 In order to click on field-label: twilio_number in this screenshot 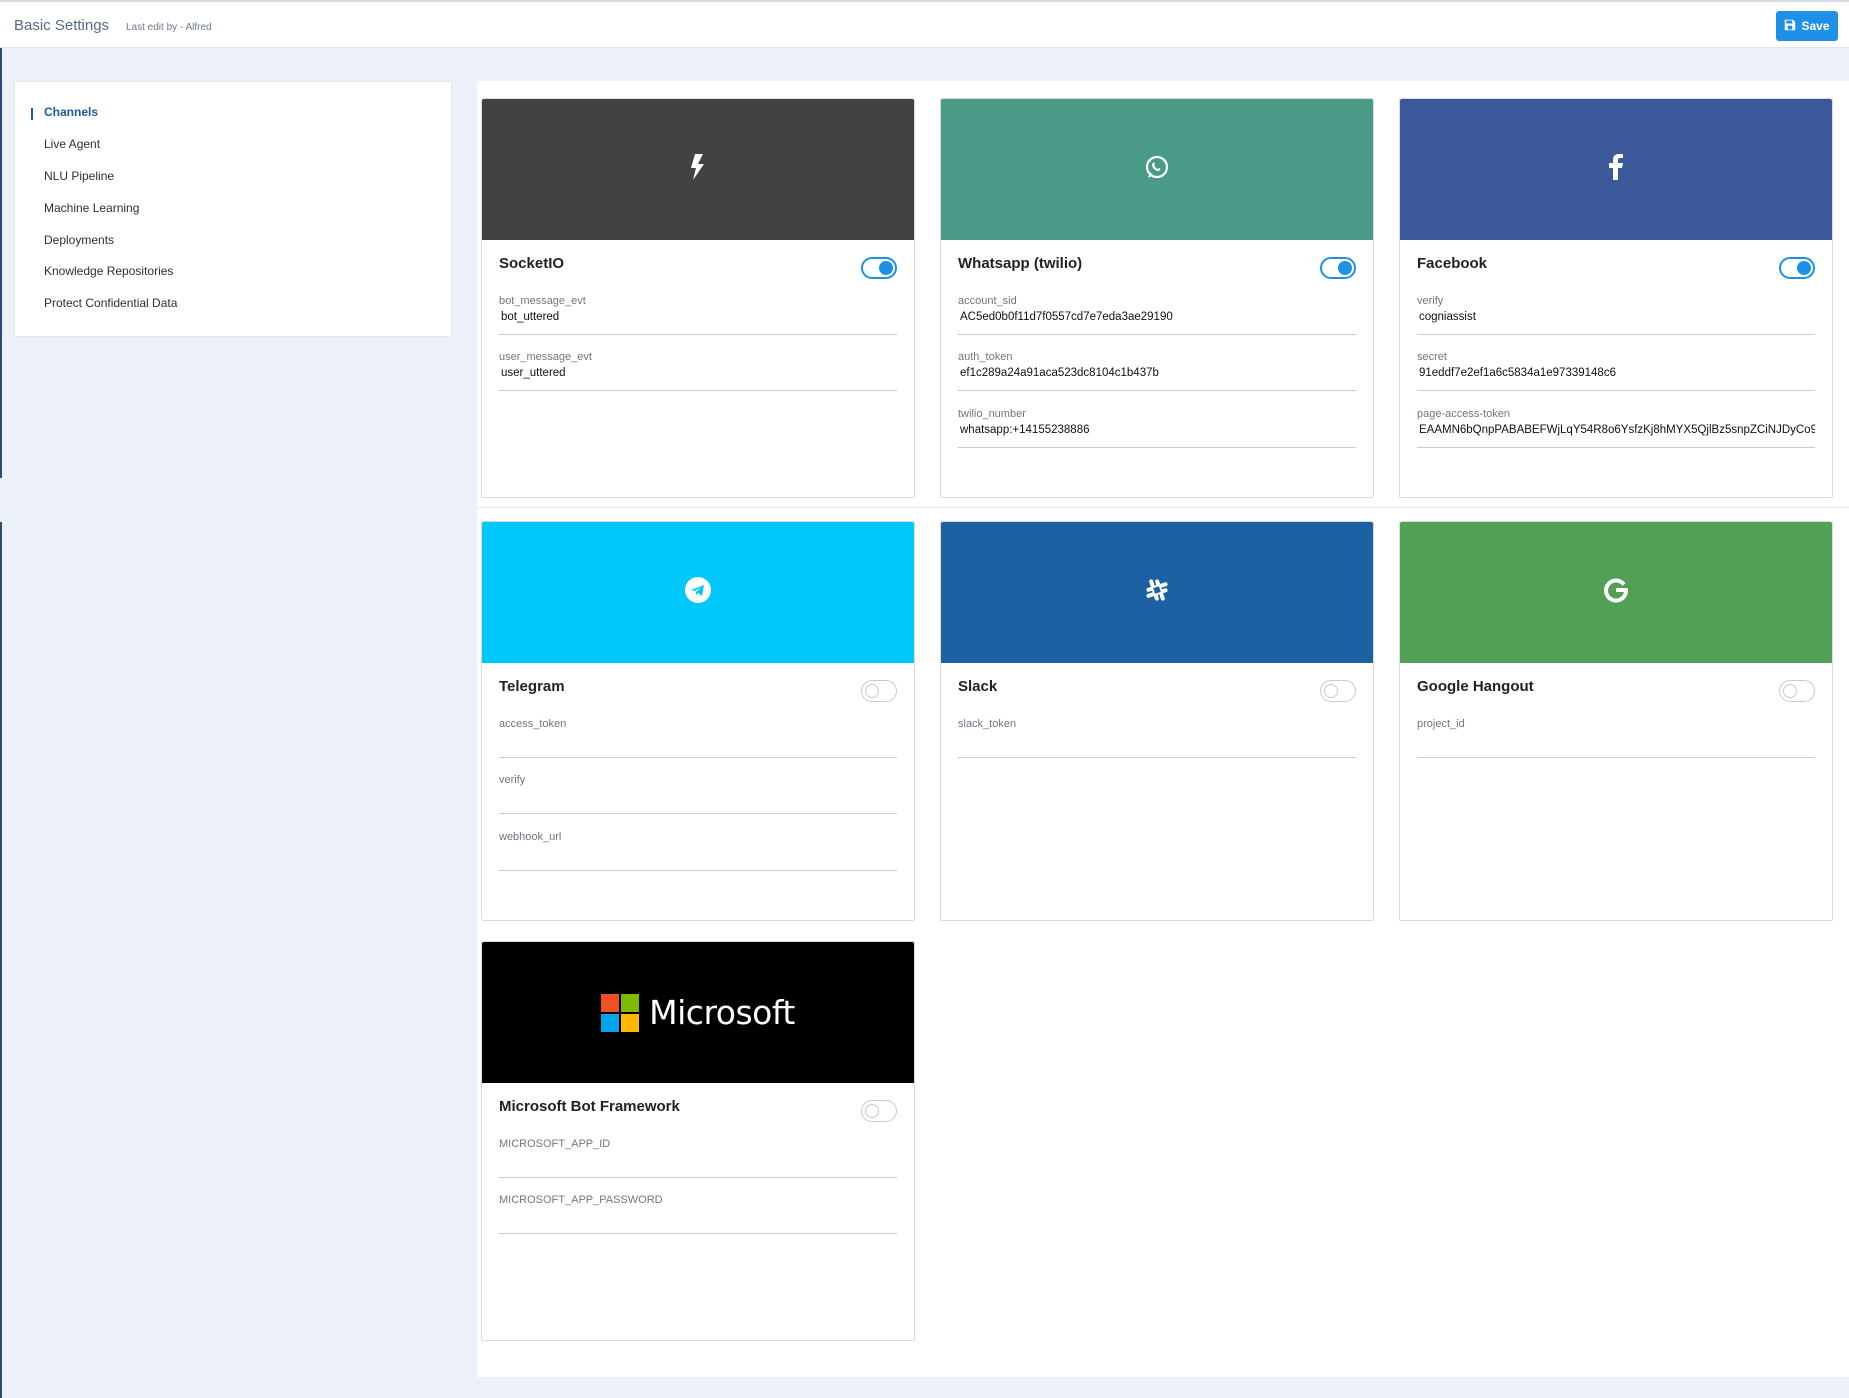, I will do `click(992, 414)`.